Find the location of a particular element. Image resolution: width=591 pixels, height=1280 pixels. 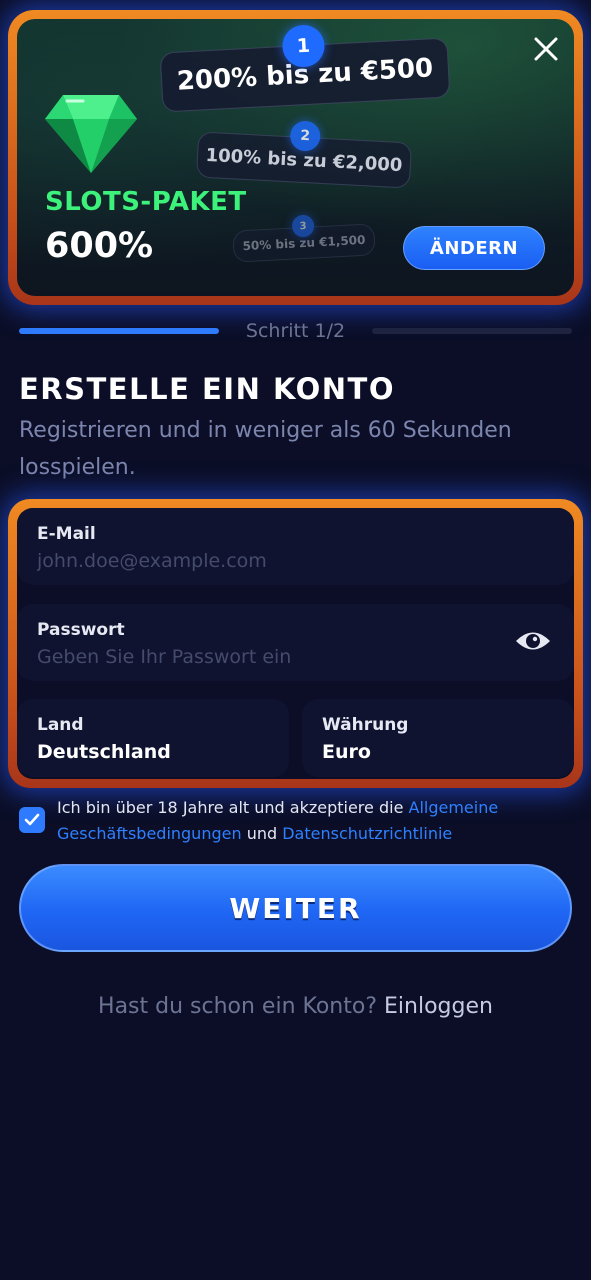

terms-text-and: und is located at coordinates (262, 833).